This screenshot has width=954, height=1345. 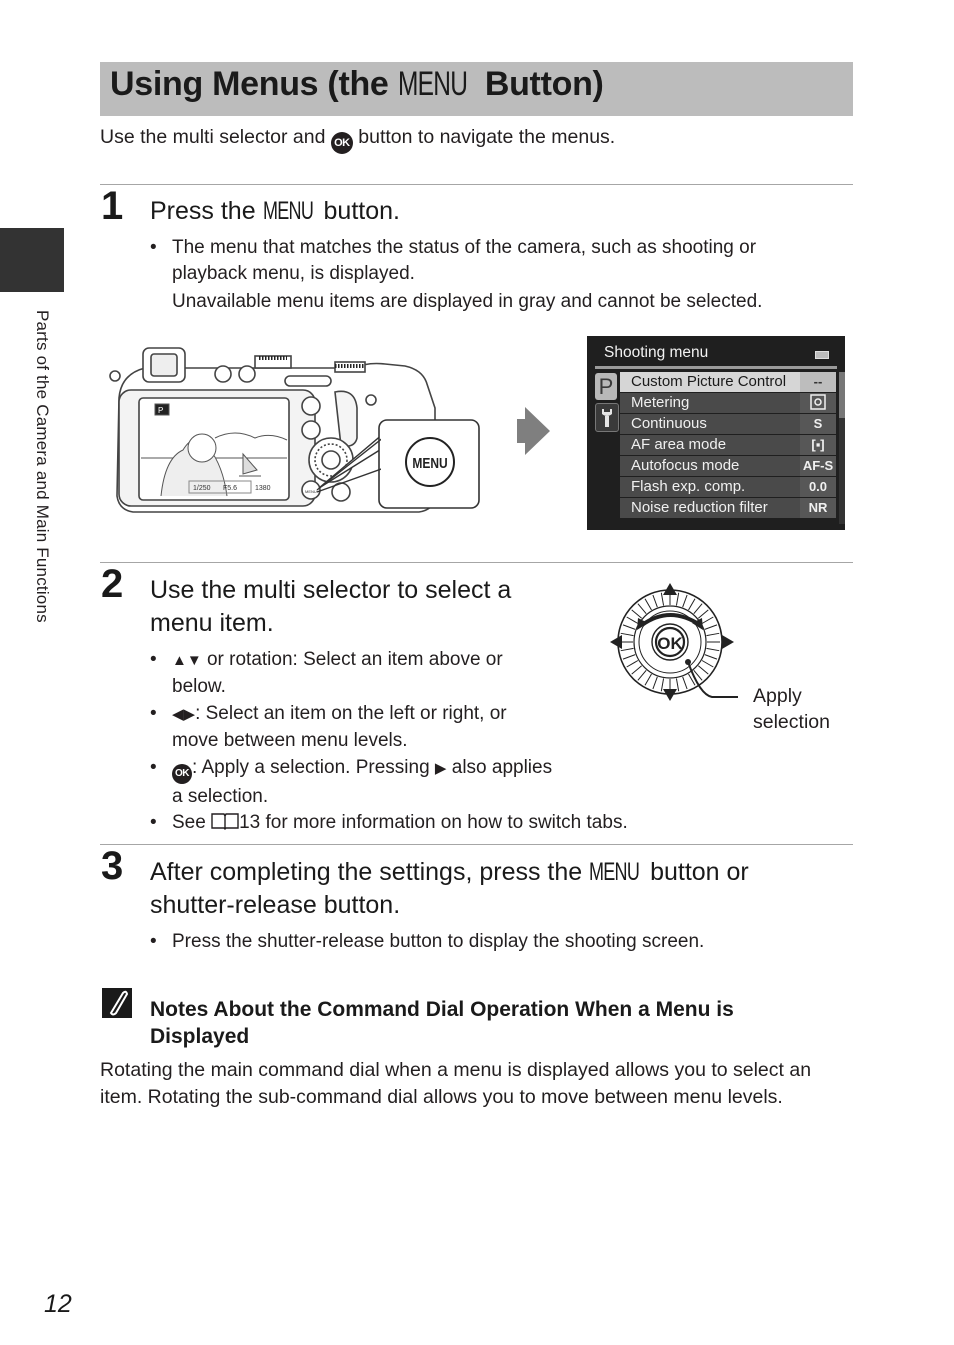 I want to click on menu-item-value: --, so click(x=818, y=382).